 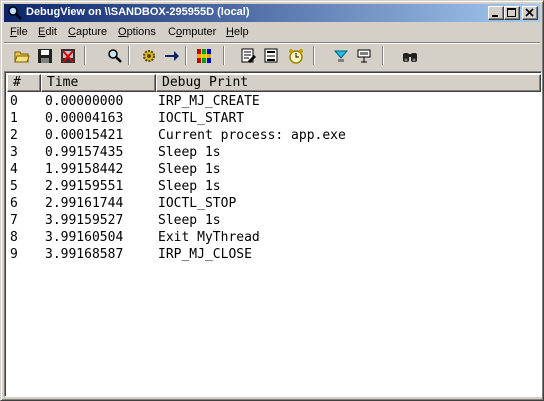 I want to click on menu-options: Options, so click(x=137, y=32).